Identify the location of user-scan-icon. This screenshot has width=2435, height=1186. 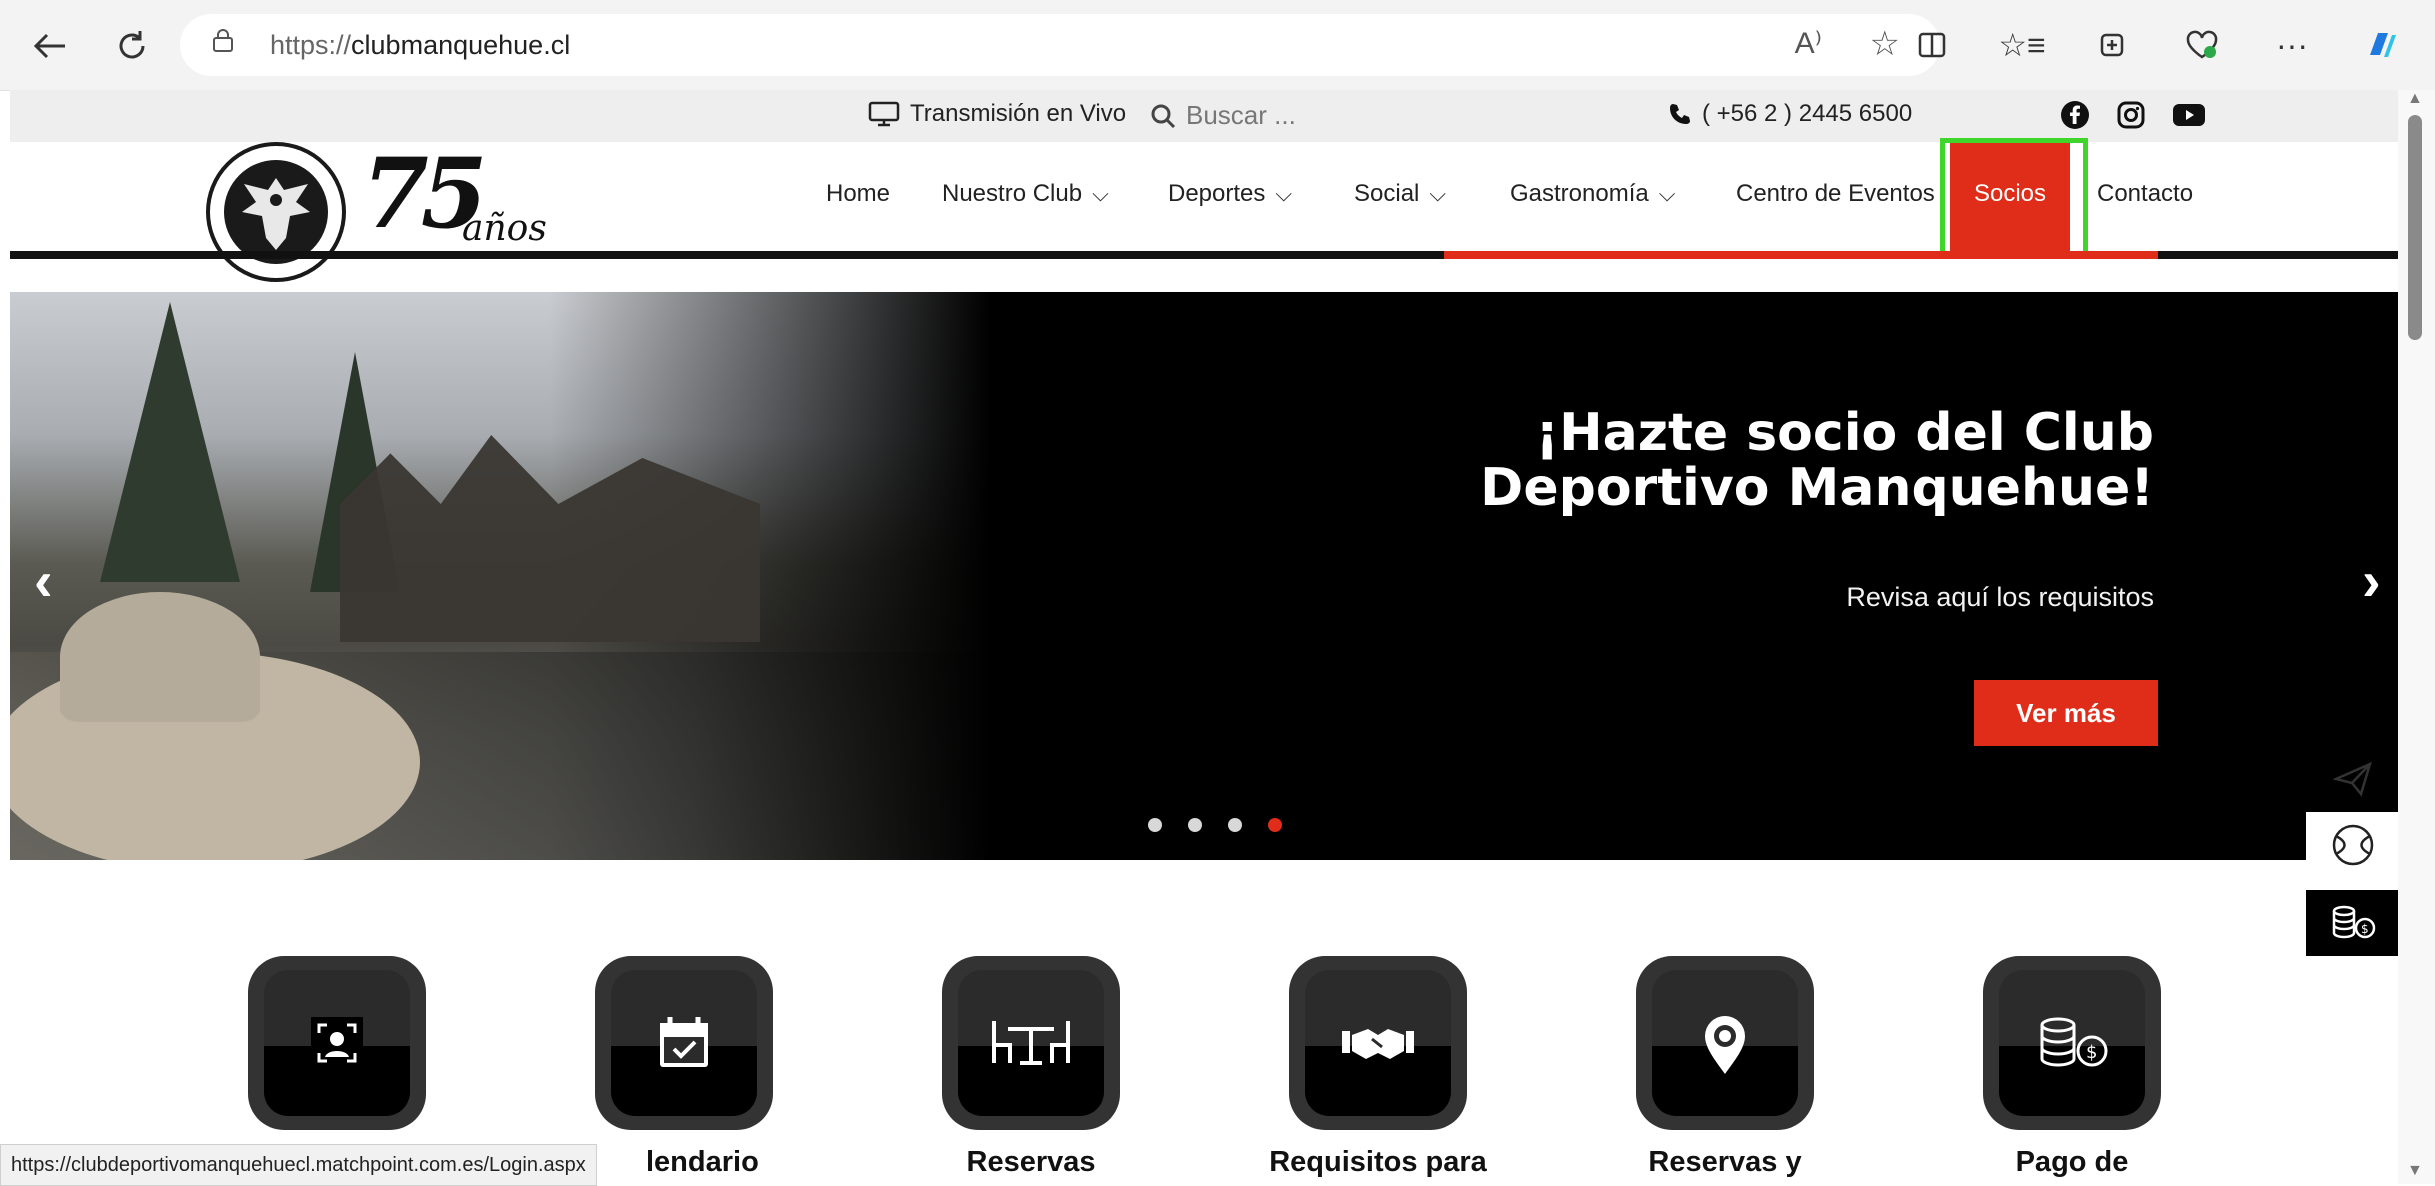
(337, 1043).